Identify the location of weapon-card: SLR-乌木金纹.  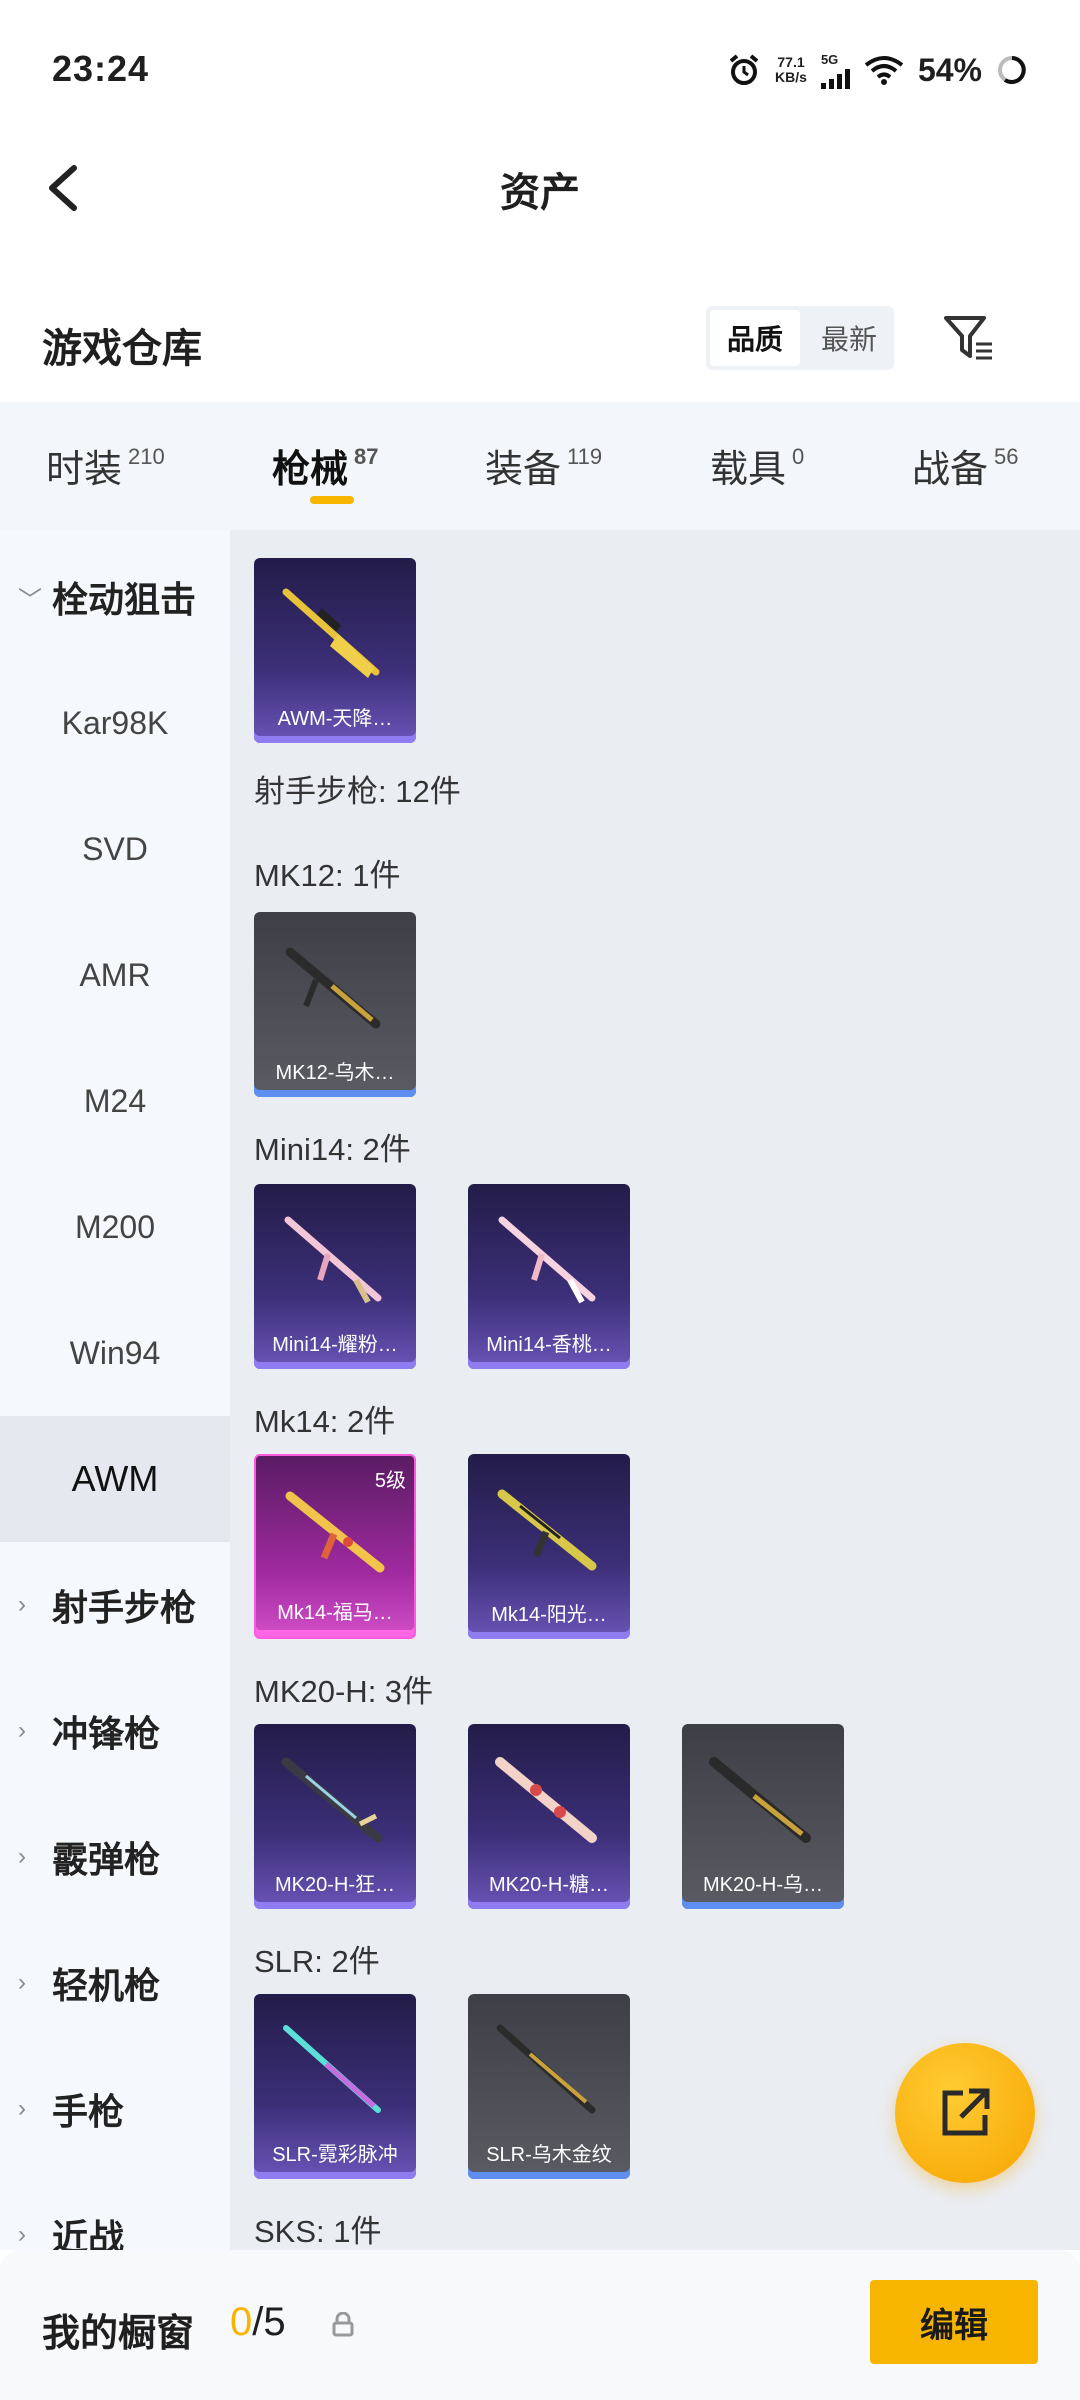
(549, 2086).